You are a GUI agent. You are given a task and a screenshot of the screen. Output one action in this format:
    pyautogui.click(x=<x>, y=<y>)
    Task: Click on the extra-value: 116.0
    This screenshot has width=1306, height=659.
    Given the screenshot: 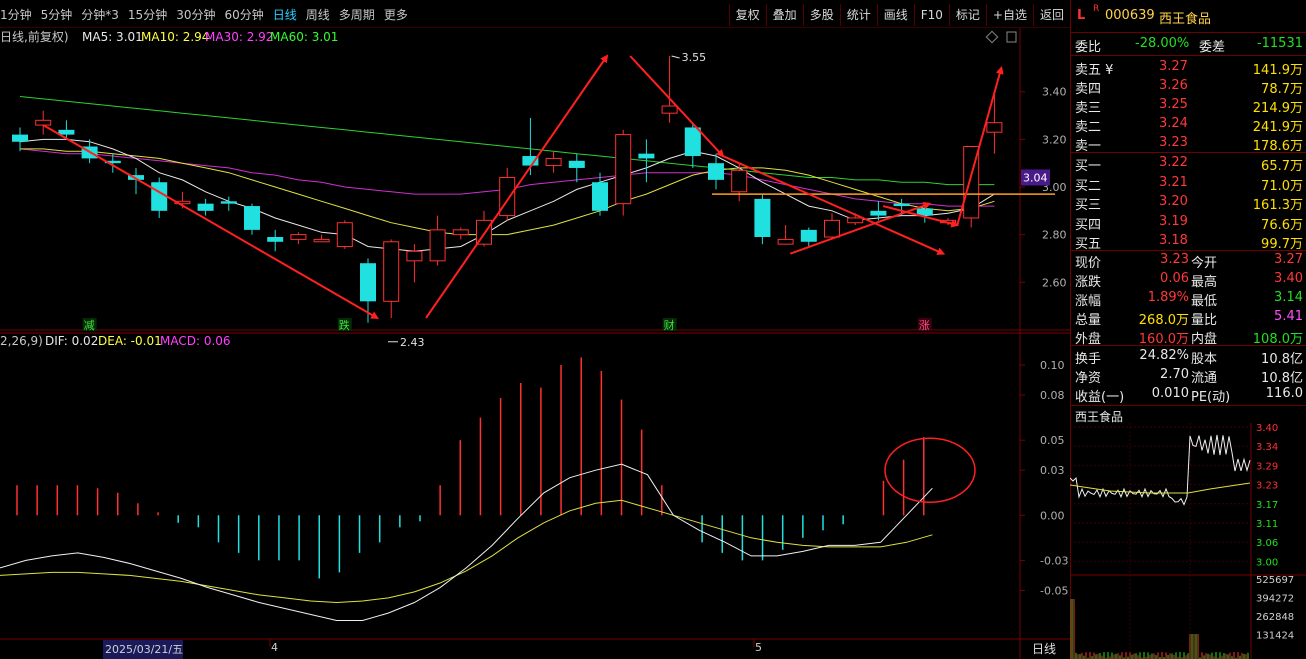 What is the action you would take?
    pyautogui.click(x=1284, y=393)
    